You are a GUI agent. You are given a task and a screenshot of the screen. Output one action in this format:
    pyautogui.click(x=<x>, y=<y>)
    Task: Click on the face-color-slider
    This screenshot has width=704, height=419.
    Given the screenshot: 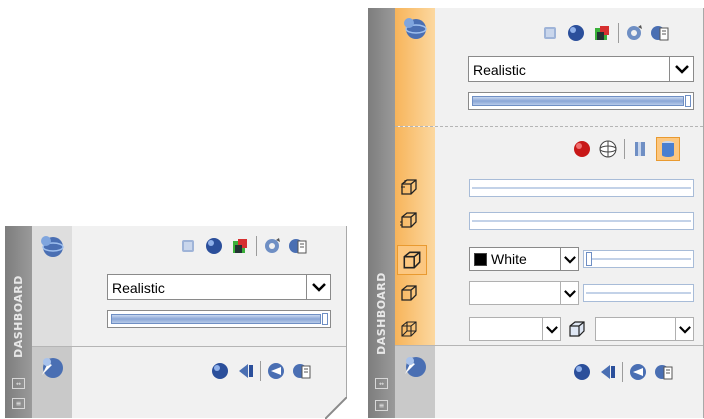 What is the action you would take?
    pyautogui.click(x=638, y=259)
    